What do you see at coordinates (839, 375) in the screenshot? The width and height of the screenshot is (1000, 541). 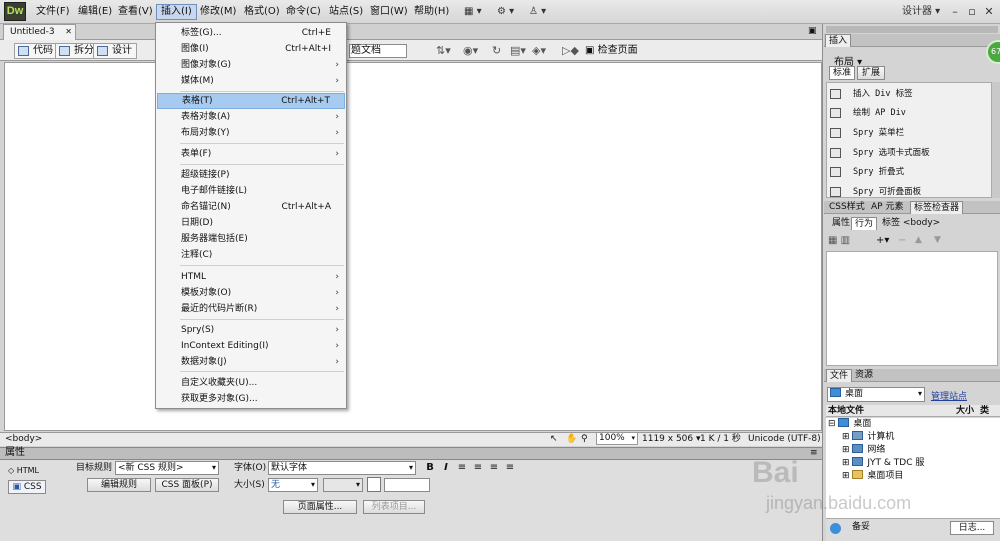 I see `files-tab: 文件` at bounding box center [839, 375].